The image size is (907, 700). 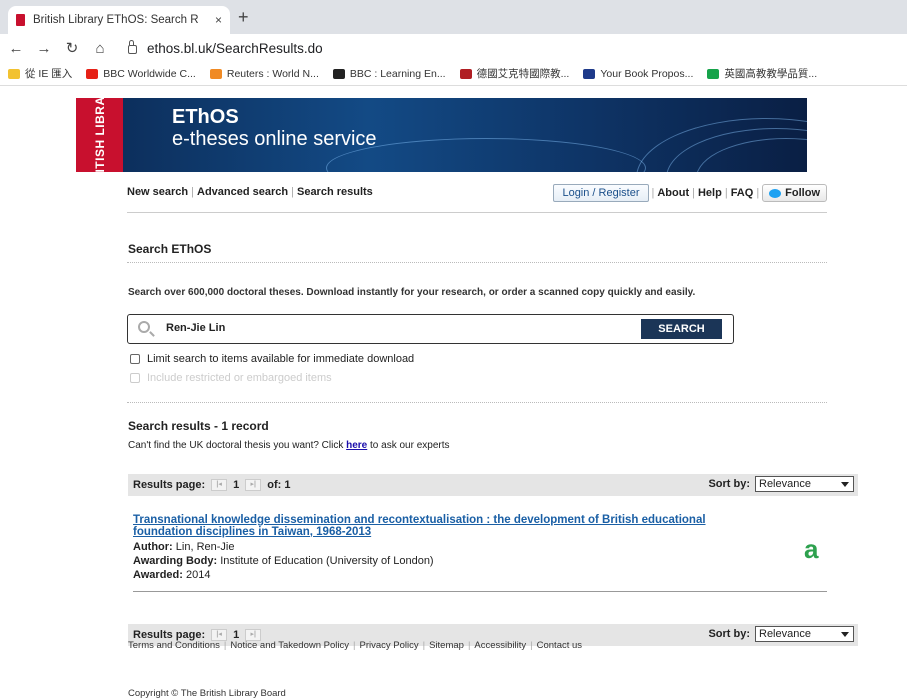 I want to click on nav-about: About, so click(x=673, y=193).